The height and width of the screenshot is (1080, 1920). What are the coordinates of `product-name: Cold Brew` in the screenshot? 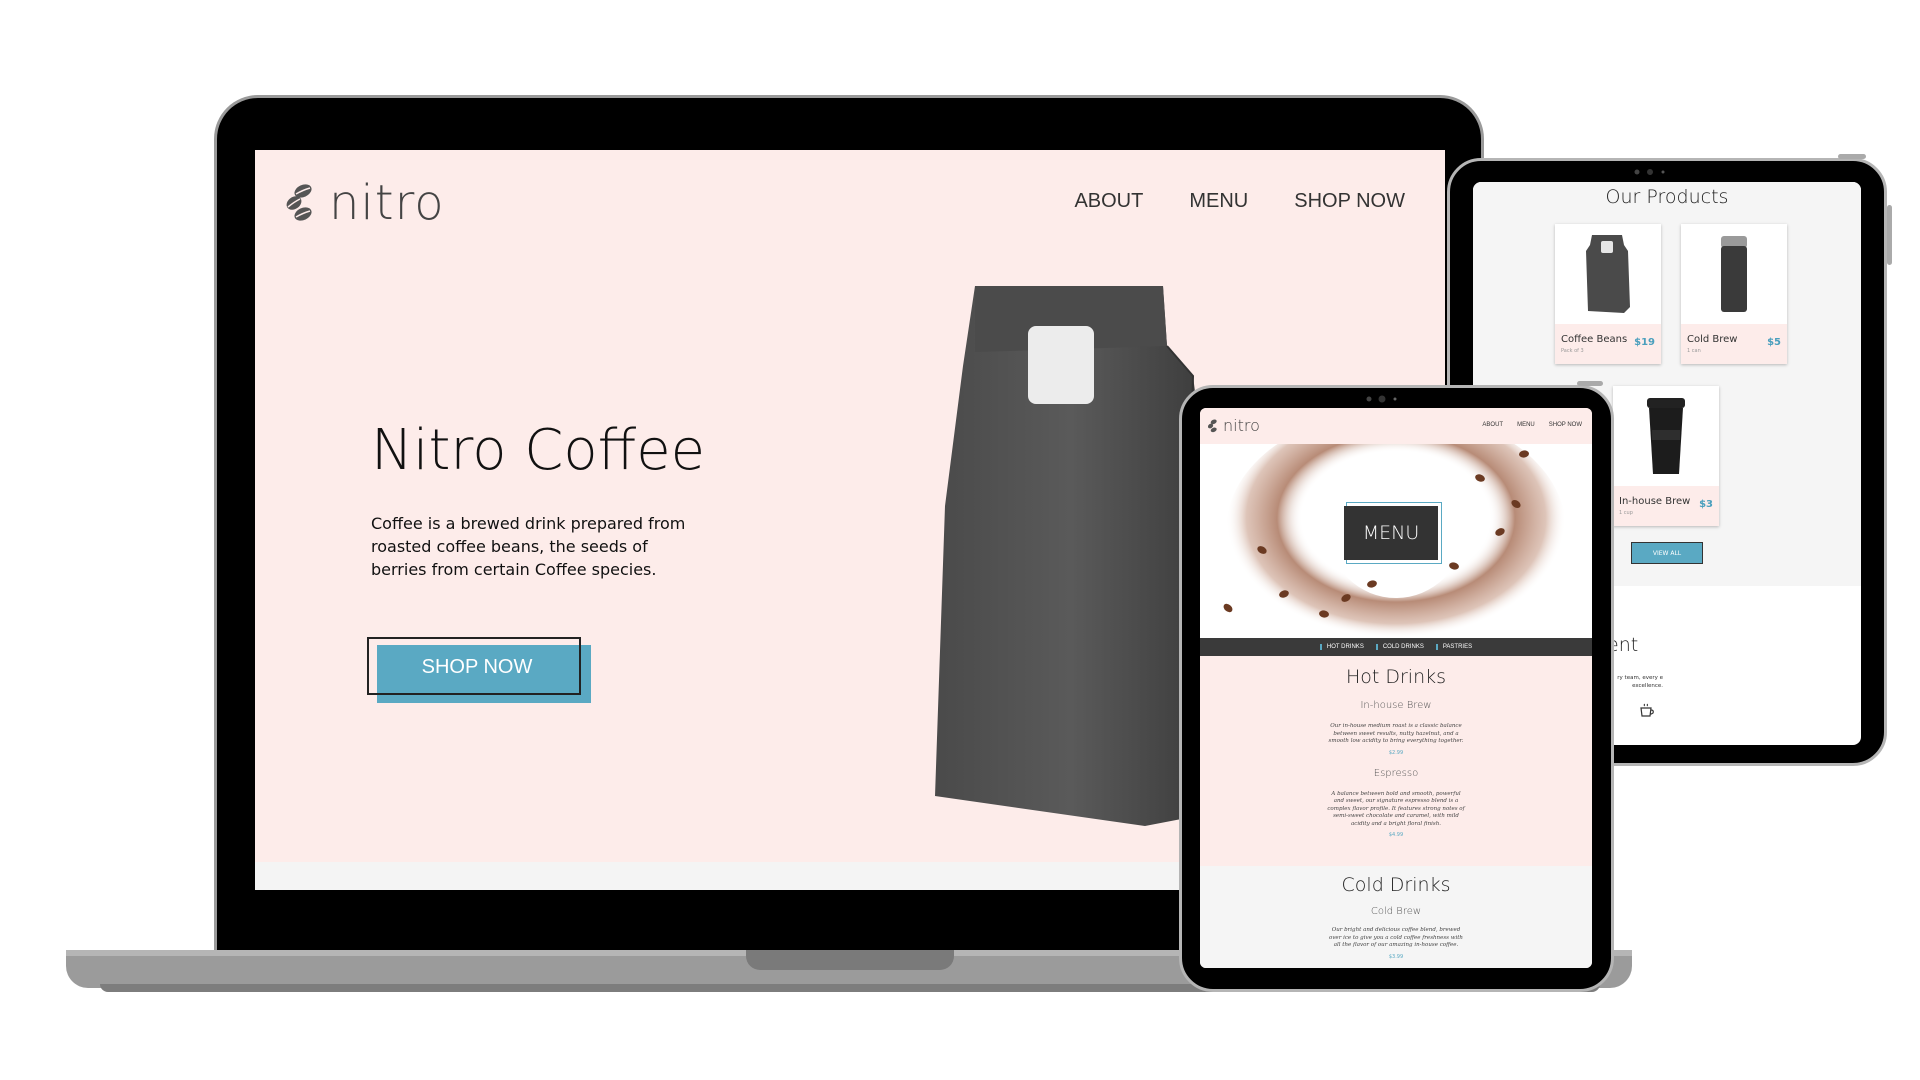 It's located at (1712, 339).